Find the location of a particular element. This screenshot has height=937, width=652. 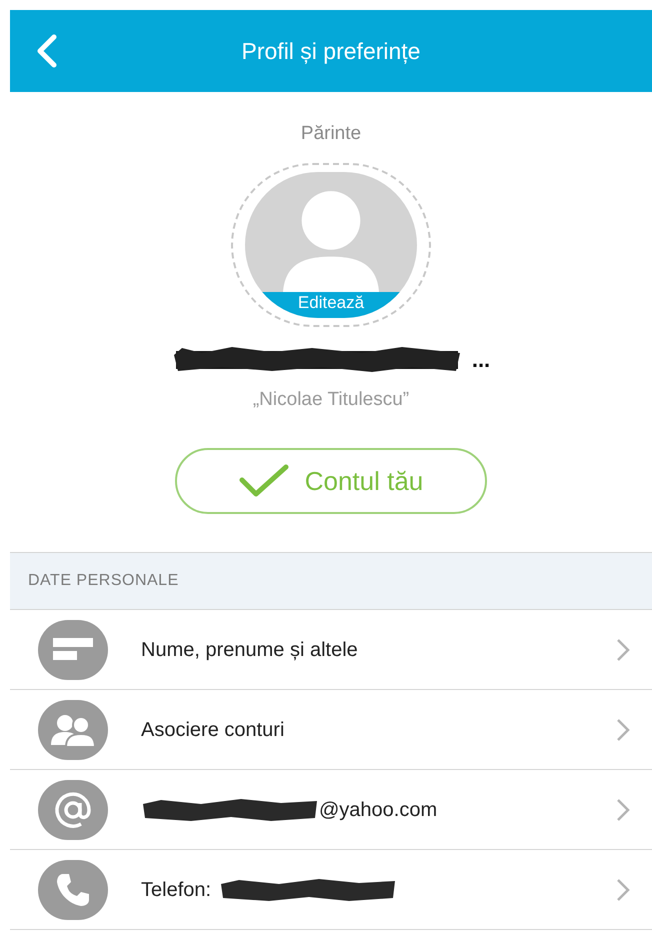

settings-row: Nume, prenume și altele is located at coordinates (331, 650).